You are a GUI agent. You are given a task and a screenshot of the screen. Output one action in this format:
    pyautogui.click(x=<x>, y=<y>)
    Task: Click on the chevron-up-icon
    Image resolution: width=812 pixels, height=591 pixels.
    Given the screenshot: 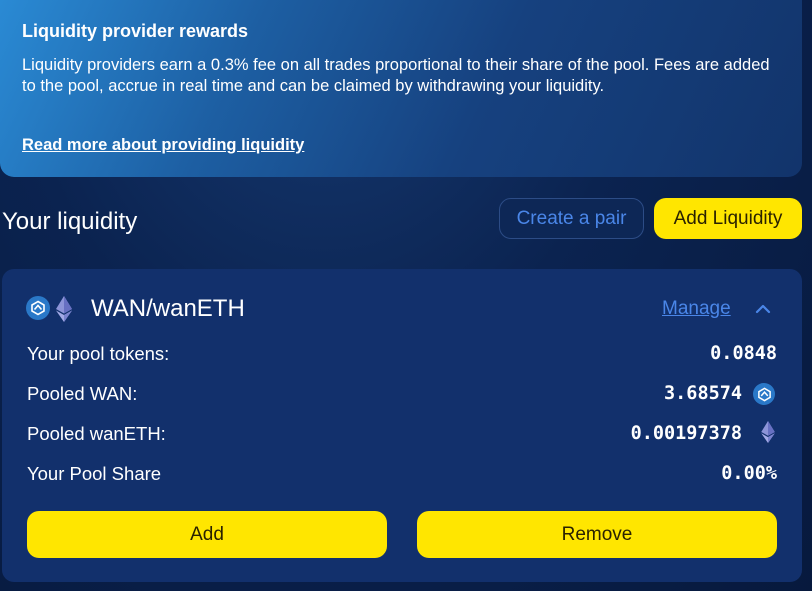 What is the action you would take?
    pyautogui.click(x=763, y=309)
    